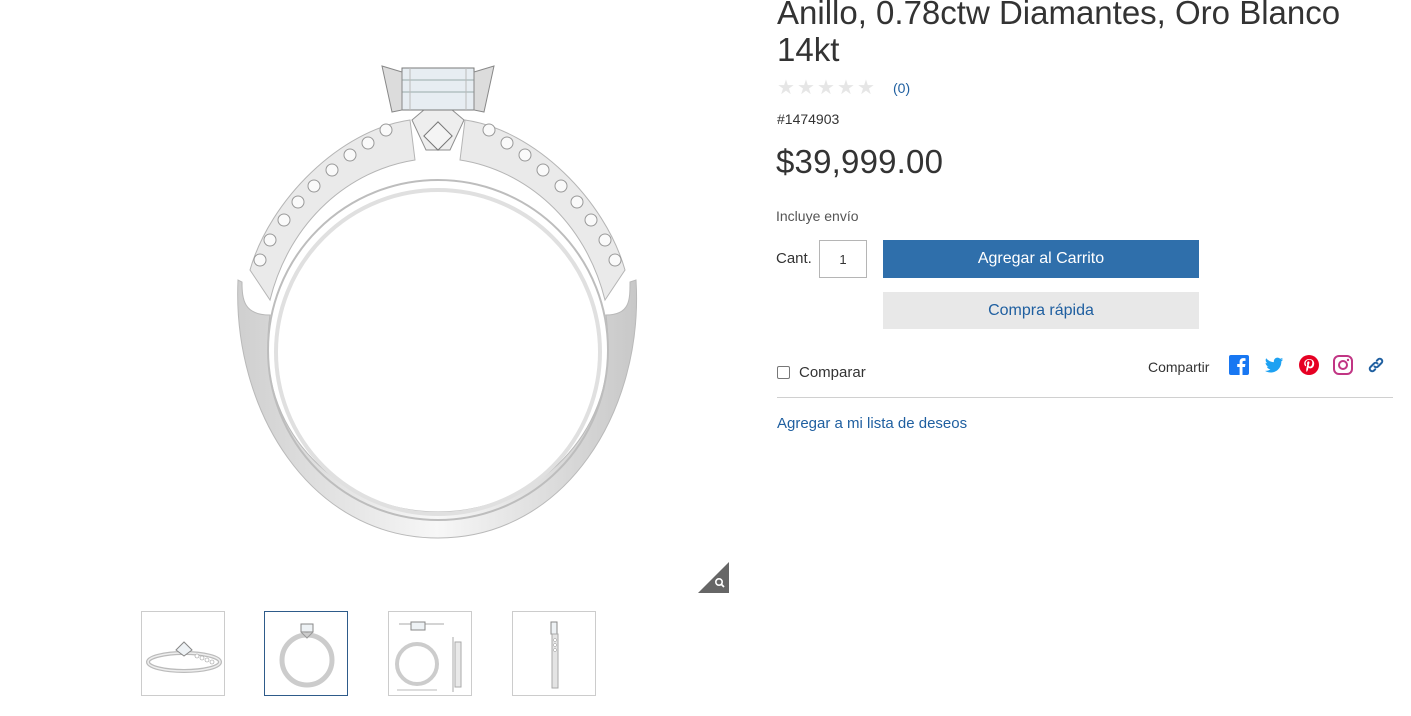 This screenshot has height=716, width=1411. What do you see at coordinates (1309, 365) in the screenshot?
I see `pinterest-icon` at bounding box center [1309, 365].